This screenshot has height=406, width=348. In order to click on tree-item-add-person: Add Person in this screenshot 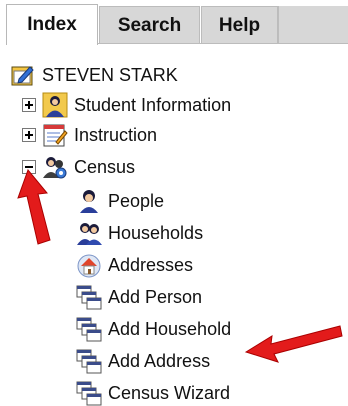, I will do `click(139, 297)`.